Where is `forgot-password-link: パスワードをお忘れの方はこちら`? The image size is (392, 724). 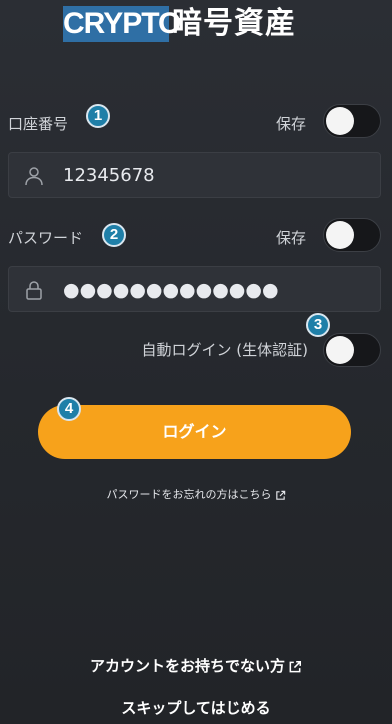 forgot-password-link: パスワードをお忘れの方はこちら is located at coordinates (196, 494).